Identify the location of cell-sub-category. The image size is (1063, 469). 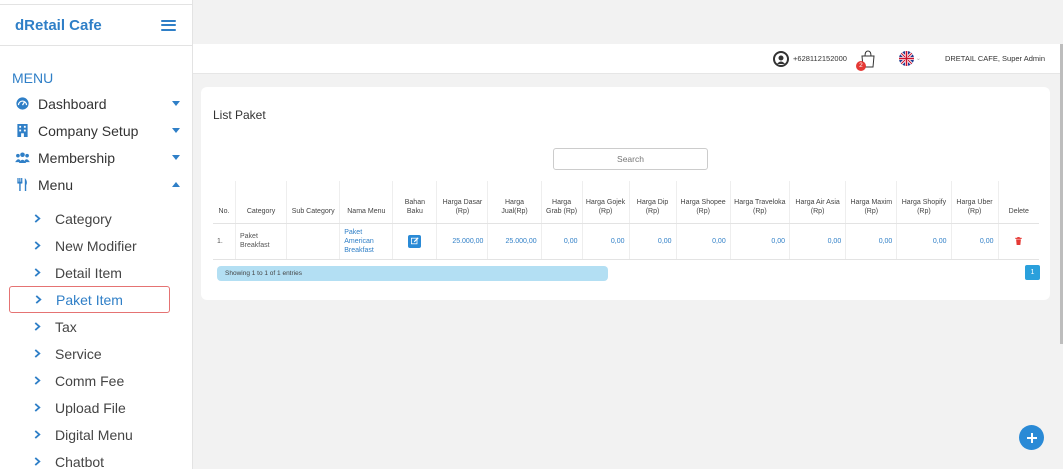
(313, 241).